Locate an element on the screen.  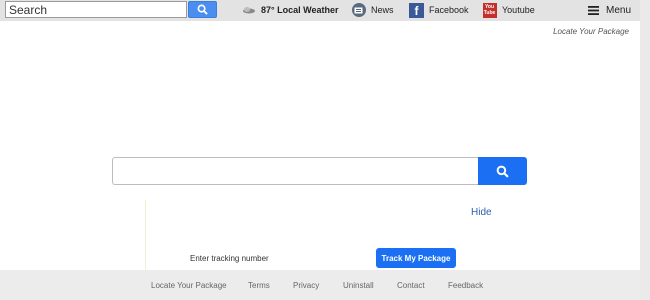
cloud-icon is located at coordinates (248, 10).